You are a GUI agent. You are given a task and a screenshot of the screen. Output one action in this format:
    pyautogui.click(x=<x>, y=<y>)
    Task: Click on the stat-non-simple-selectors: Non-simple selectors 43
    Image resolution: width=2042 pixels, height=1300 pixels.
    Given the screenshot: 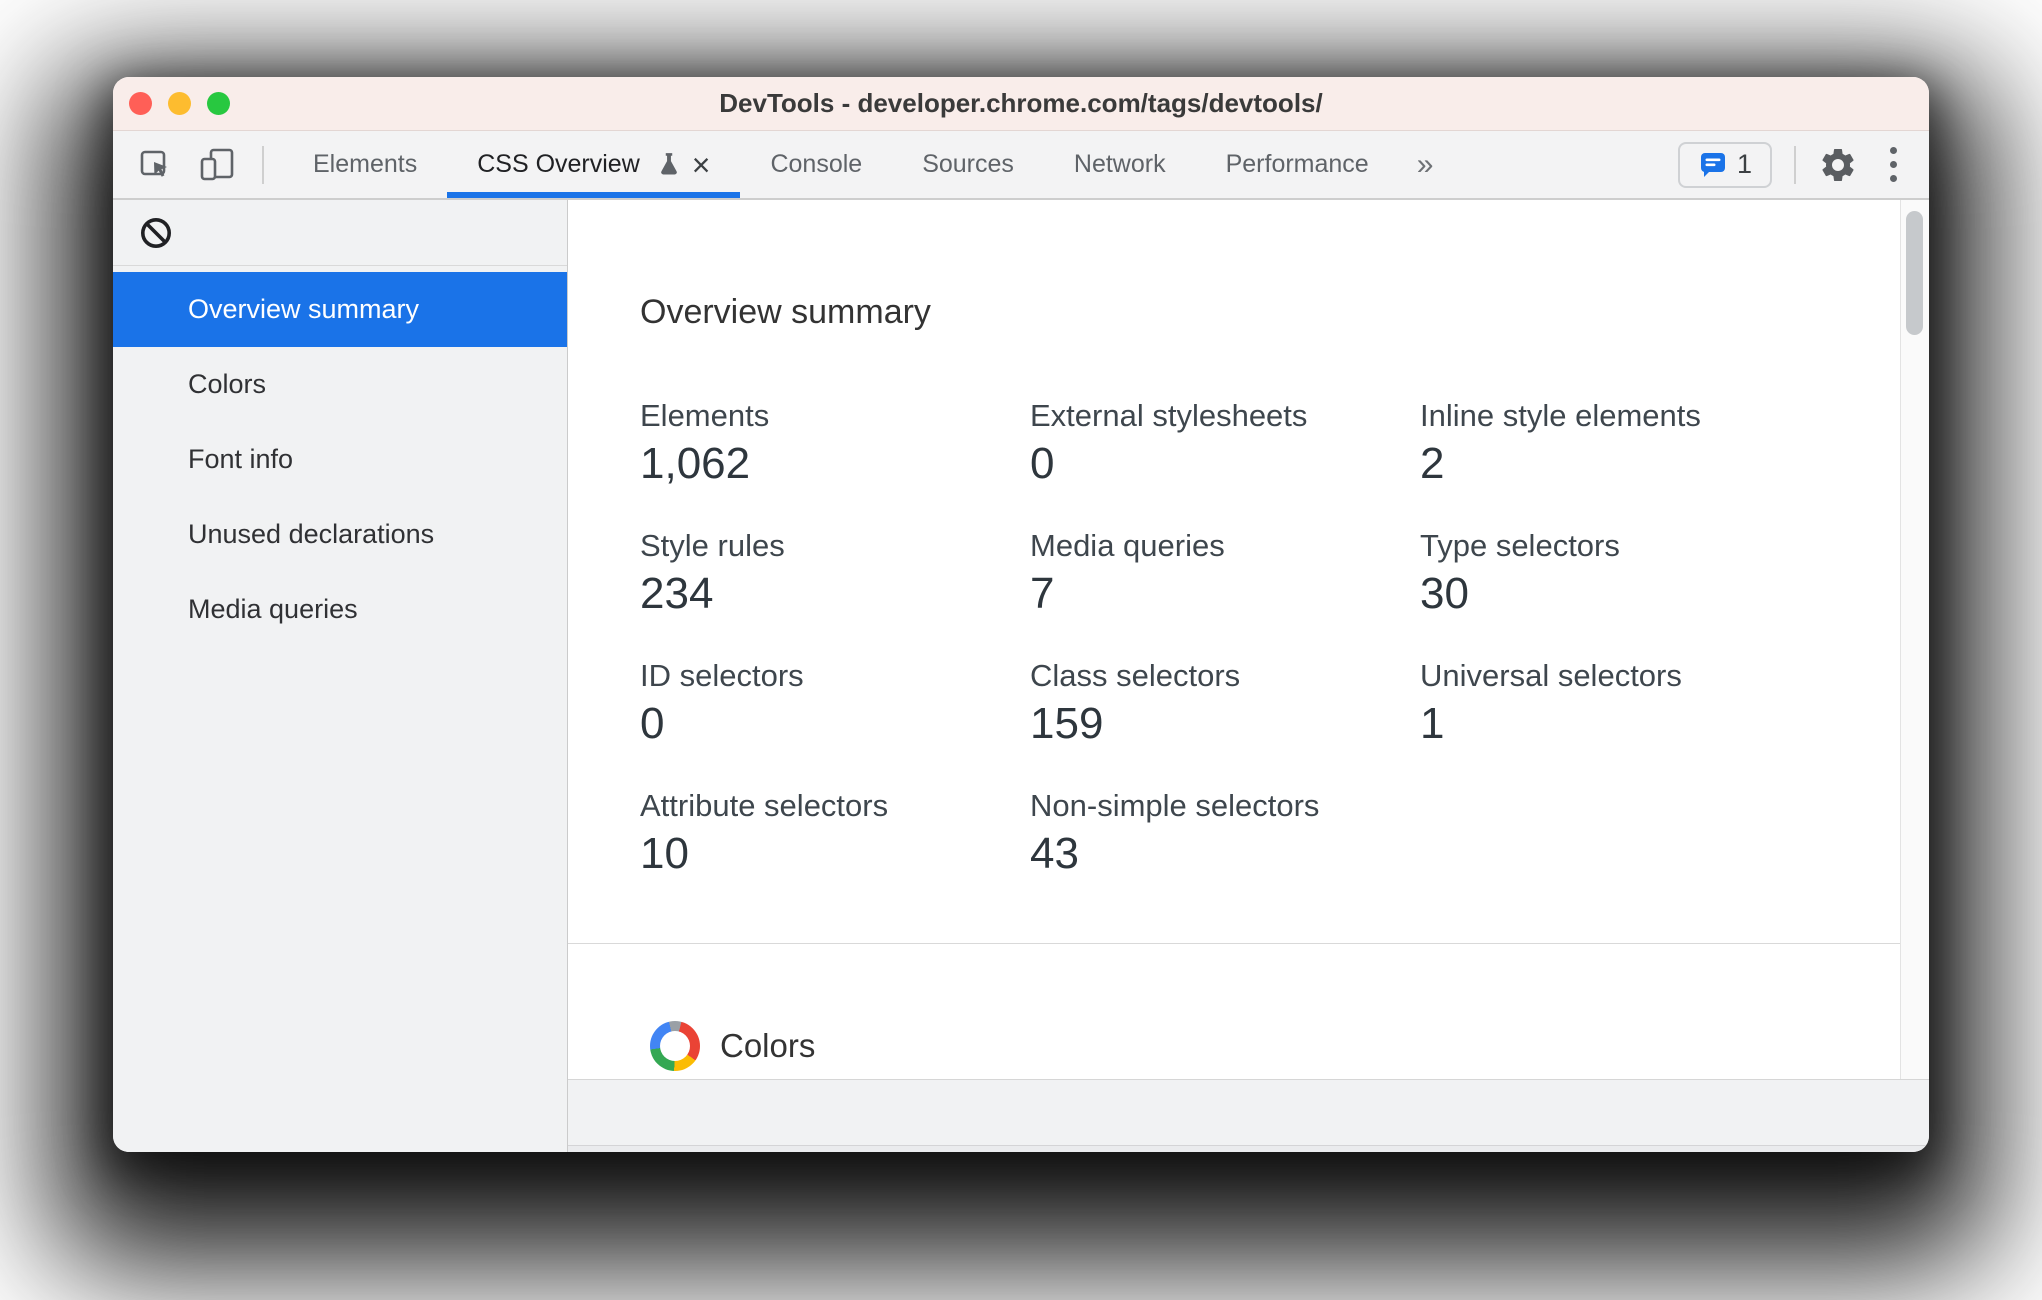 What is the action you would take?
    pyautogui.click(x=1175, y=833)
    